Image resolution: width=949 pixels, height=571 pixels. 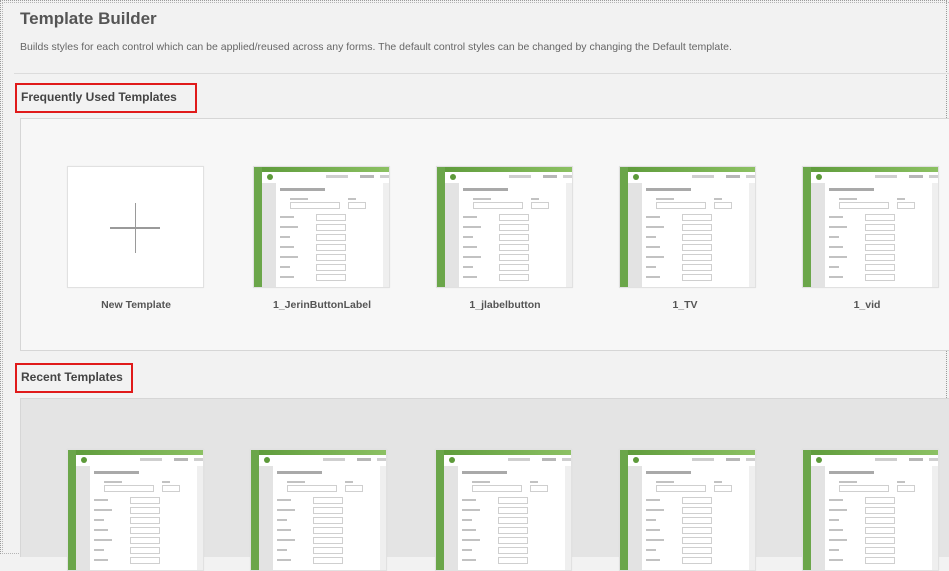 What do you see at coordinates (505, 305) in the screenshot?
I see `template-card-label: 1_jlabelbutton` at bounding box center [505, 305].